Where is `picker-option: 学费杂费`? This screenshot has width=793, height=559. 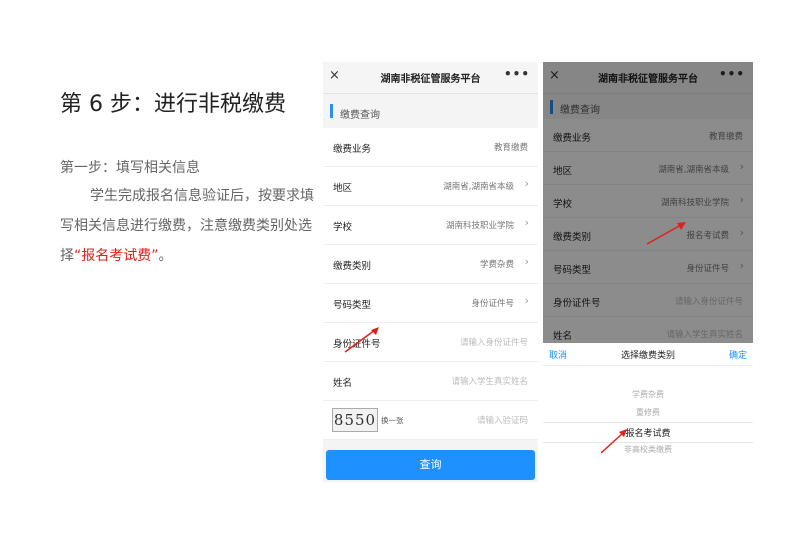 picker-option: 学费杂费 is located at coordinates (648, 394).